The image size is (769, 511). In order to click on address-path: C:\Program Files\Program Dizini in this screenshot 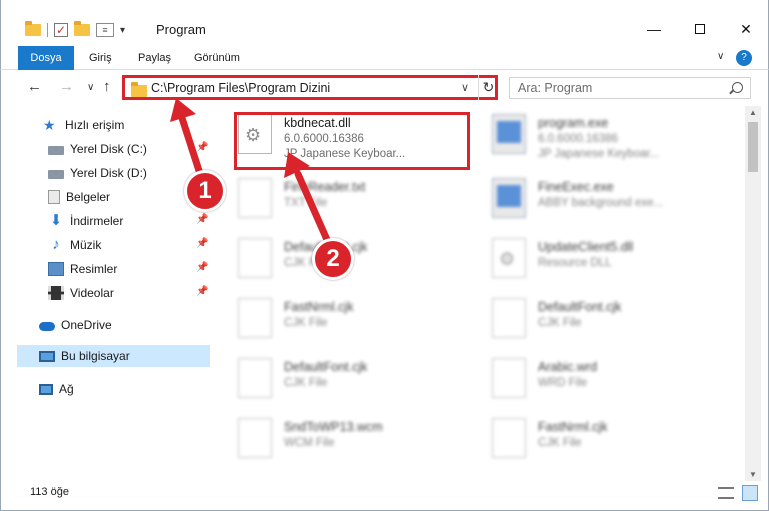, I will do `click(240, 88)`.